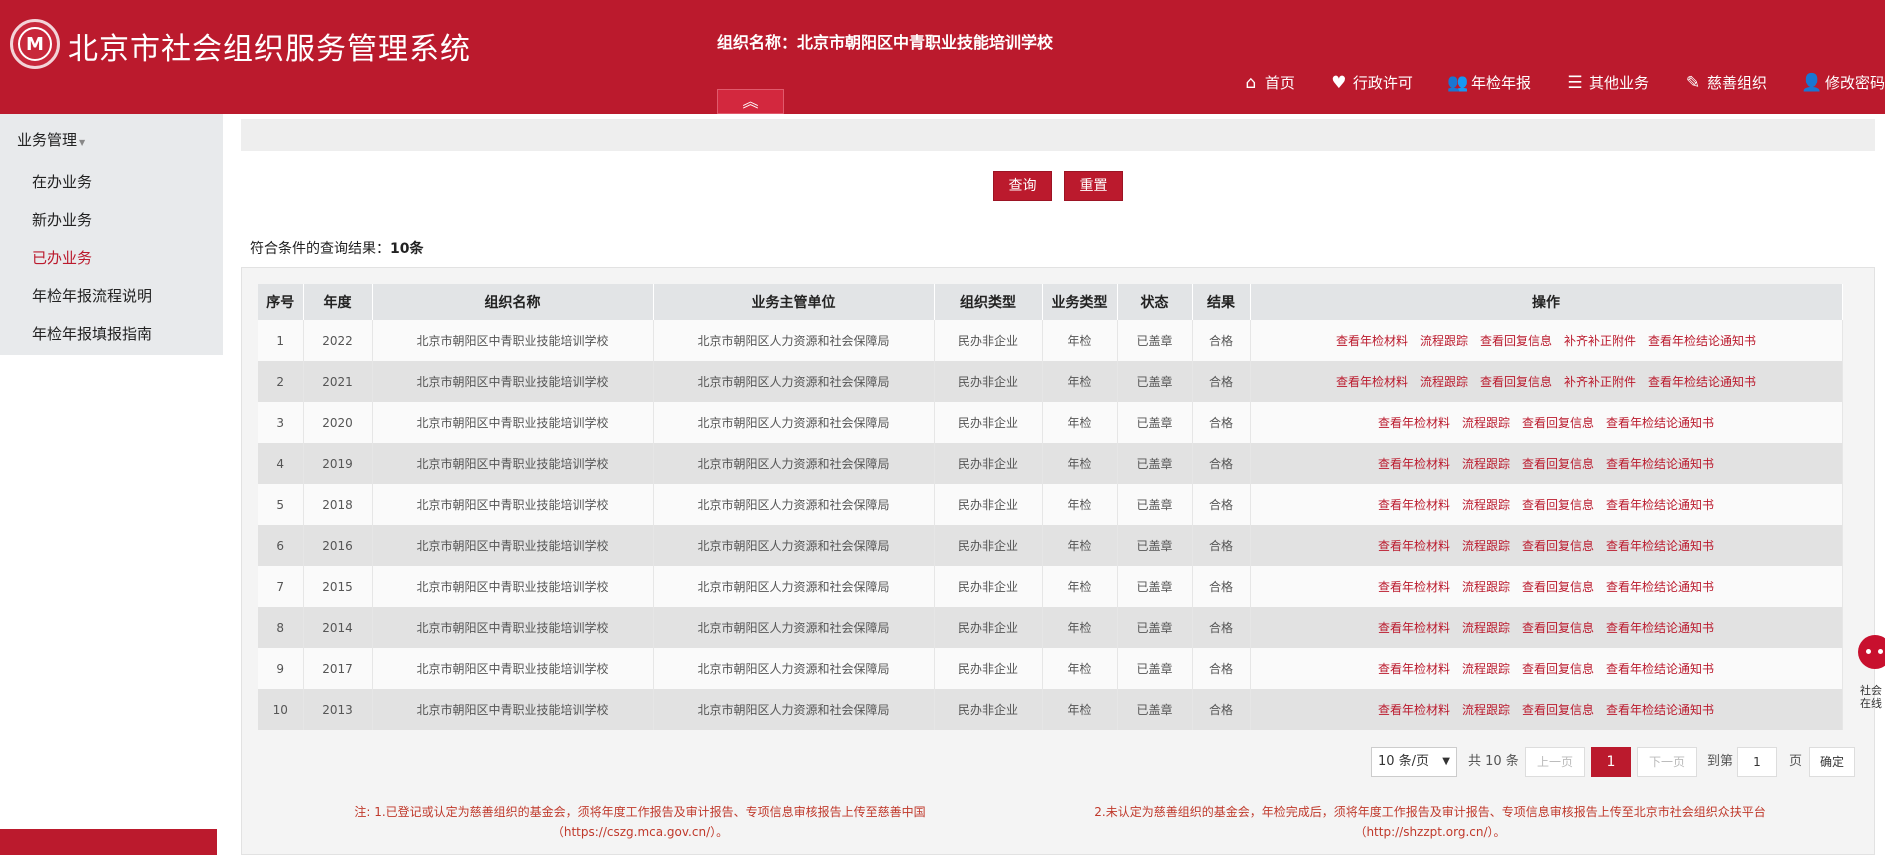 The height and width of the screenshot is (855, 1885). Describe the element at coordinates (1446, 761) in the screenshot. I see `chevron-down-icon: ▼` at that location.